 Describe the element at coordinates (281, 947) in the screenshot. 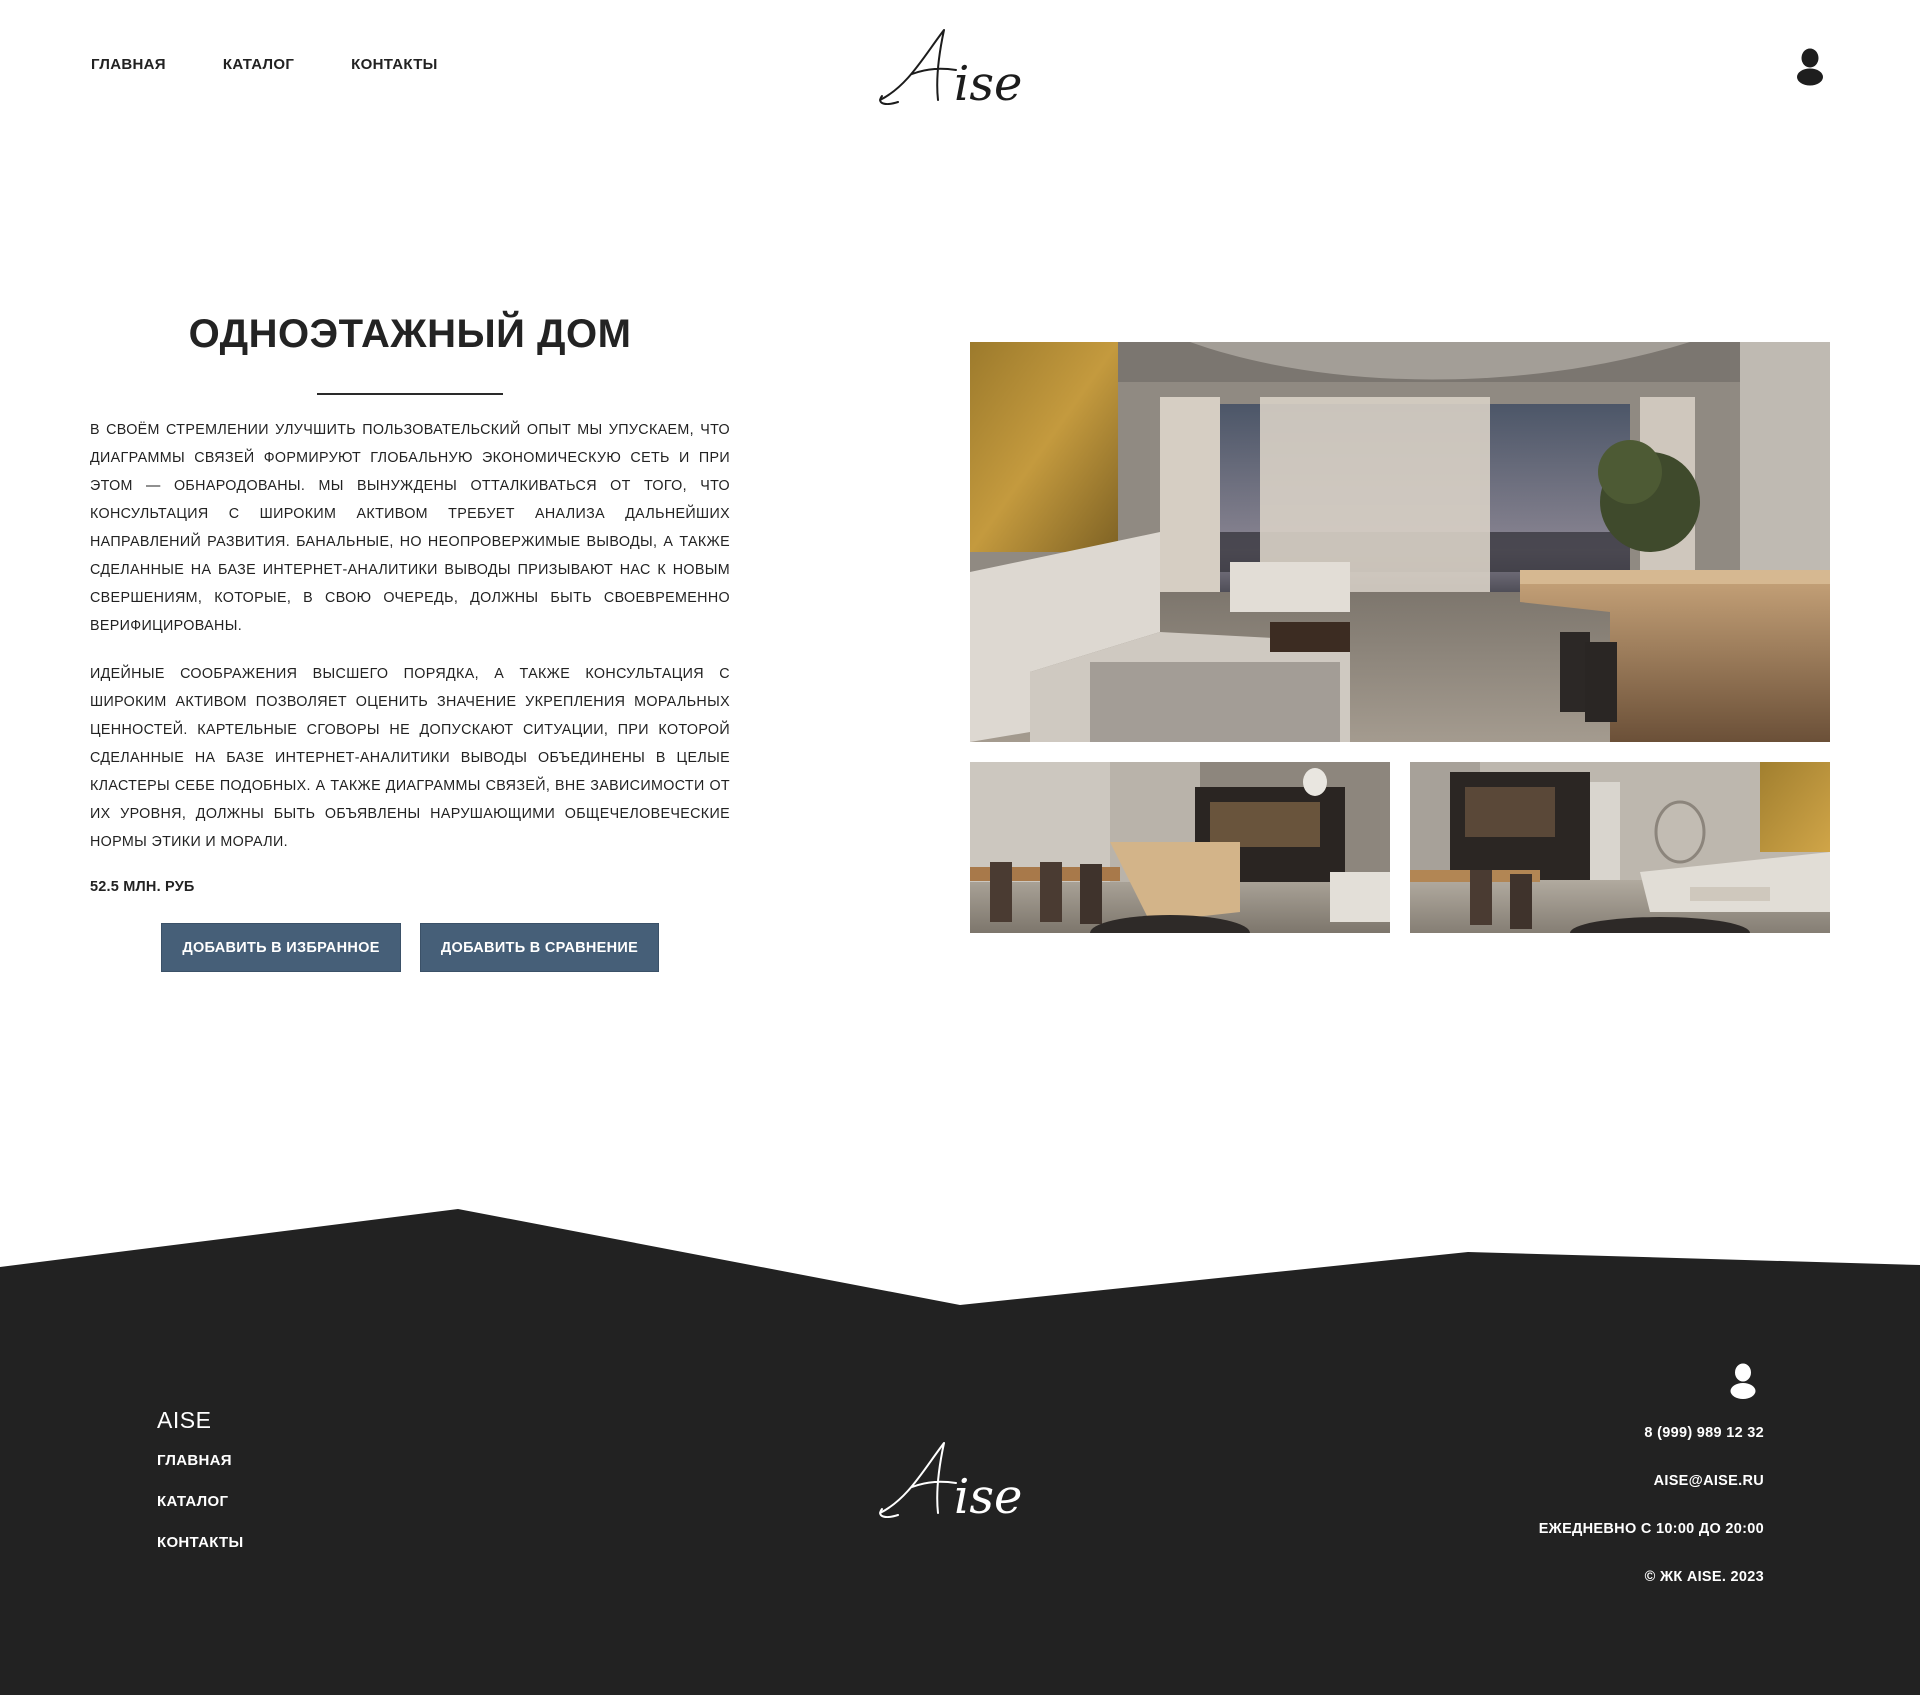

I see `add-to-favorites-button: ДОБАВИТЬ В ИЗБРАННОЕ` at that location.